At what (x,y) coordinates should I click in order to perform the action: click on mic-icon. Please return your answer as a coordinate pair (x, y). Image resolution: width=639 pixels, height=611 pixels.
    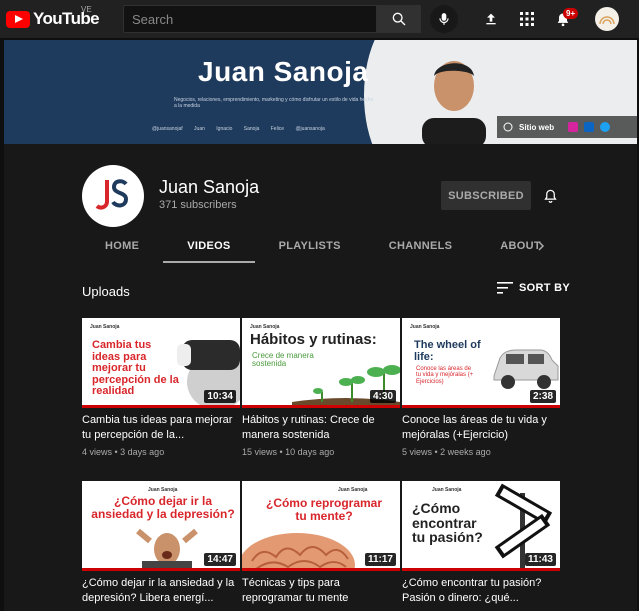
    Looking at the image, I should click on (444, 19).